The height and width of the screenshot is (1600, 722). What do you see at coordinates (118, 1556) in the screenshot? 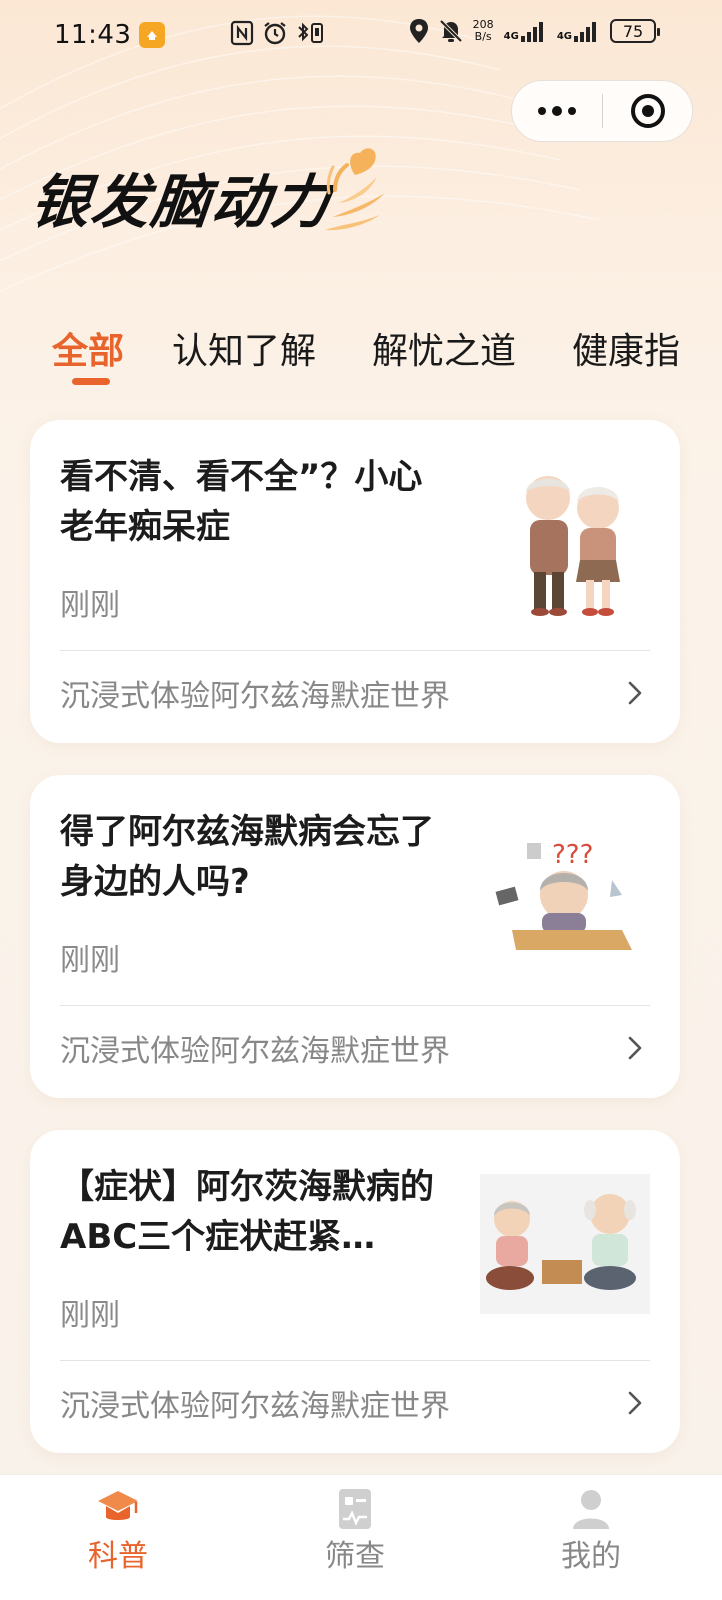
I see `nav-label: 科普` at bounding box center [118, 1556].